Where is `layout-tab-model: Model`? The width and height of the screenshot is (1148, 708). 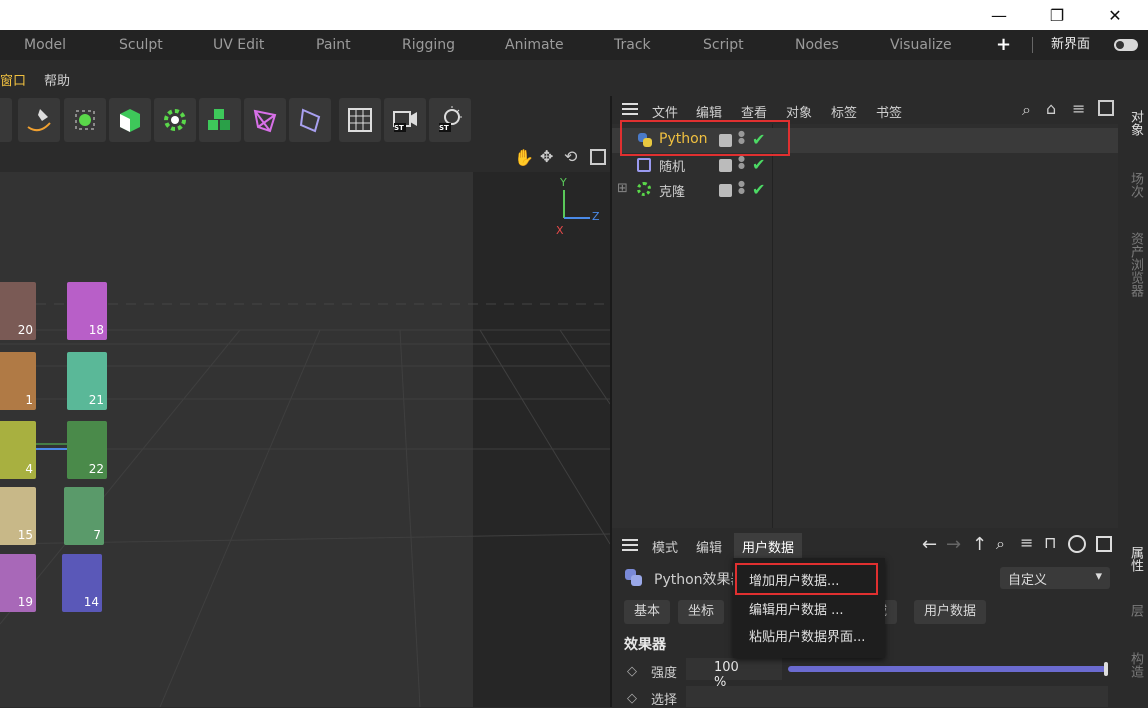
layout-tab-model: Model is located at coordinates (45, 45).